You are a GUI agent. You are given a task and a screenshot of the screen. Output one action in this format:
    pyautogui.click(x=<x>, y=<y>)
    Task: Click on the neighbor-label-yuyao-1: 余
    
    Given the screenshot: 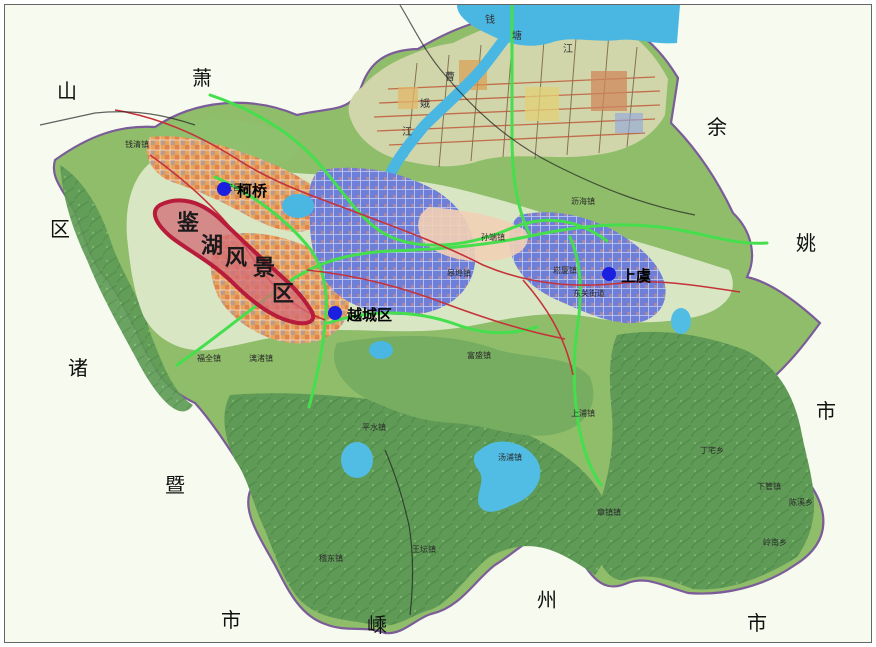 What is the action you would take?
    pyautogui.click(x=717, y=127)
    